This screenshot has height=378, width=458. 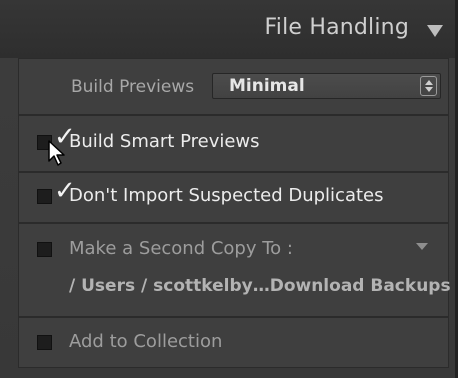 I want to click on panel-title: File Handling, so click(x=336, y=27).